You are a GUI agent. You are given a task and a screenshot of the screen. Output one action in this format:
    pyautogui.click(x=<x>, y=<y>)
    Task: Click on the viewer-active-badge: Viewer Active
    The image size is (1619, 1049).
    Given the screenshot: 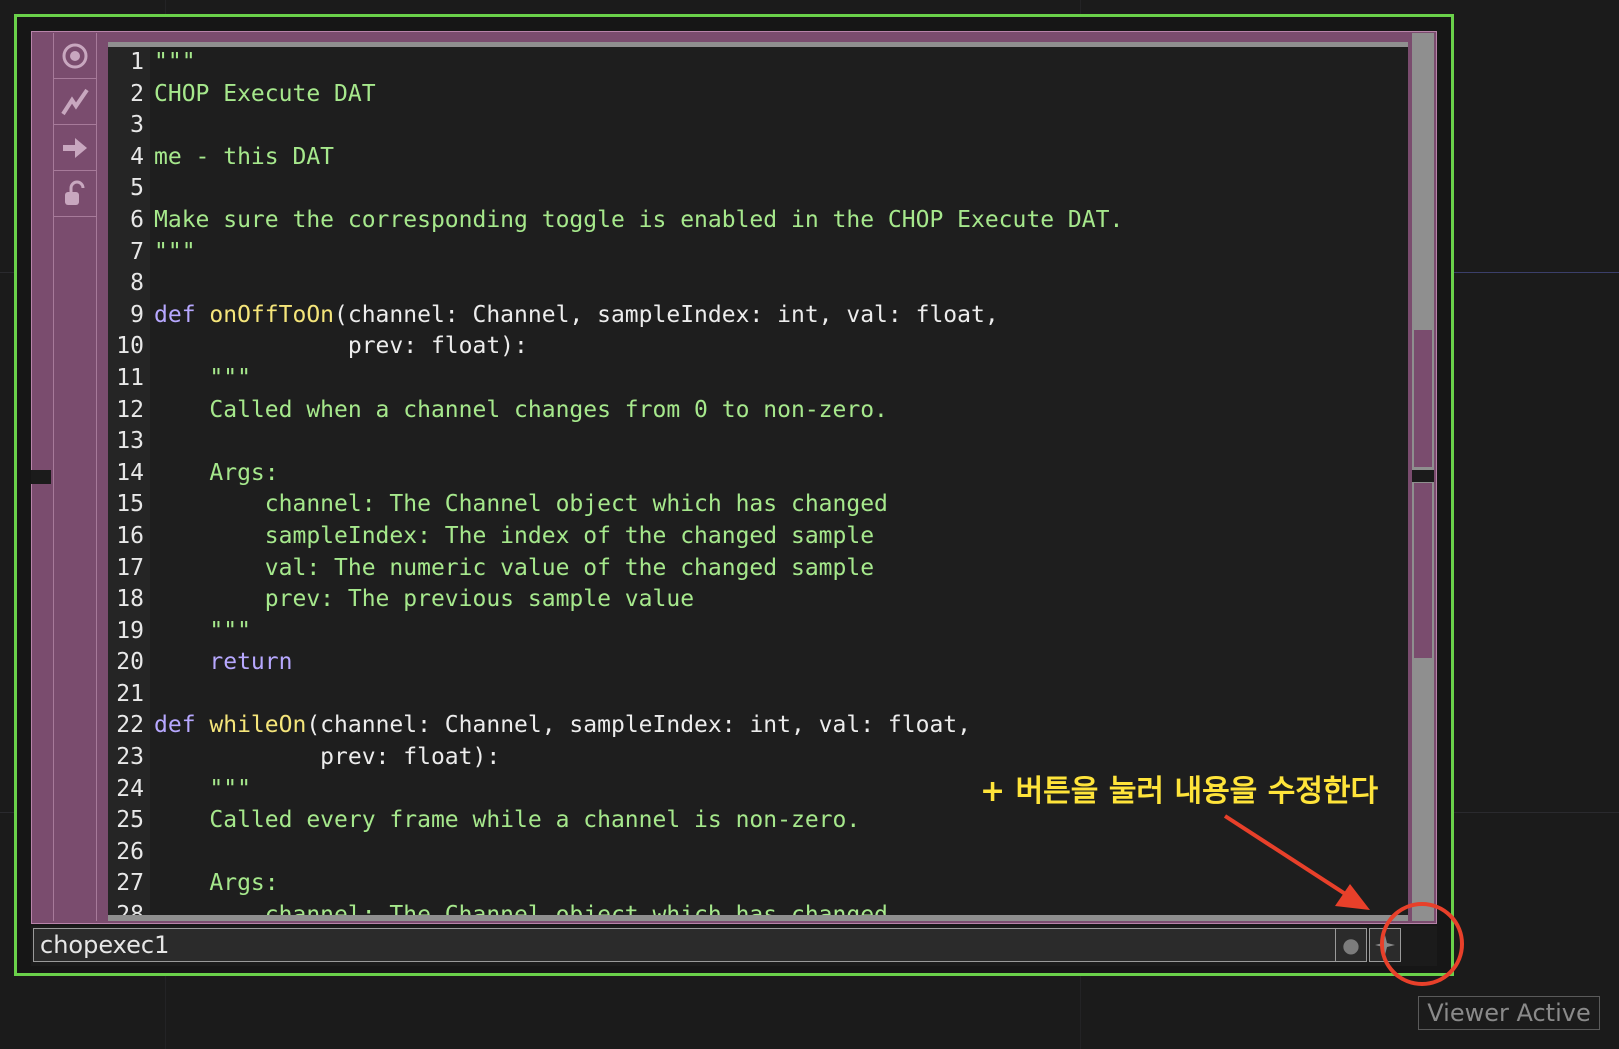 What is the action you would take?
    pyautogui.click(x=1509, y=1013)
    